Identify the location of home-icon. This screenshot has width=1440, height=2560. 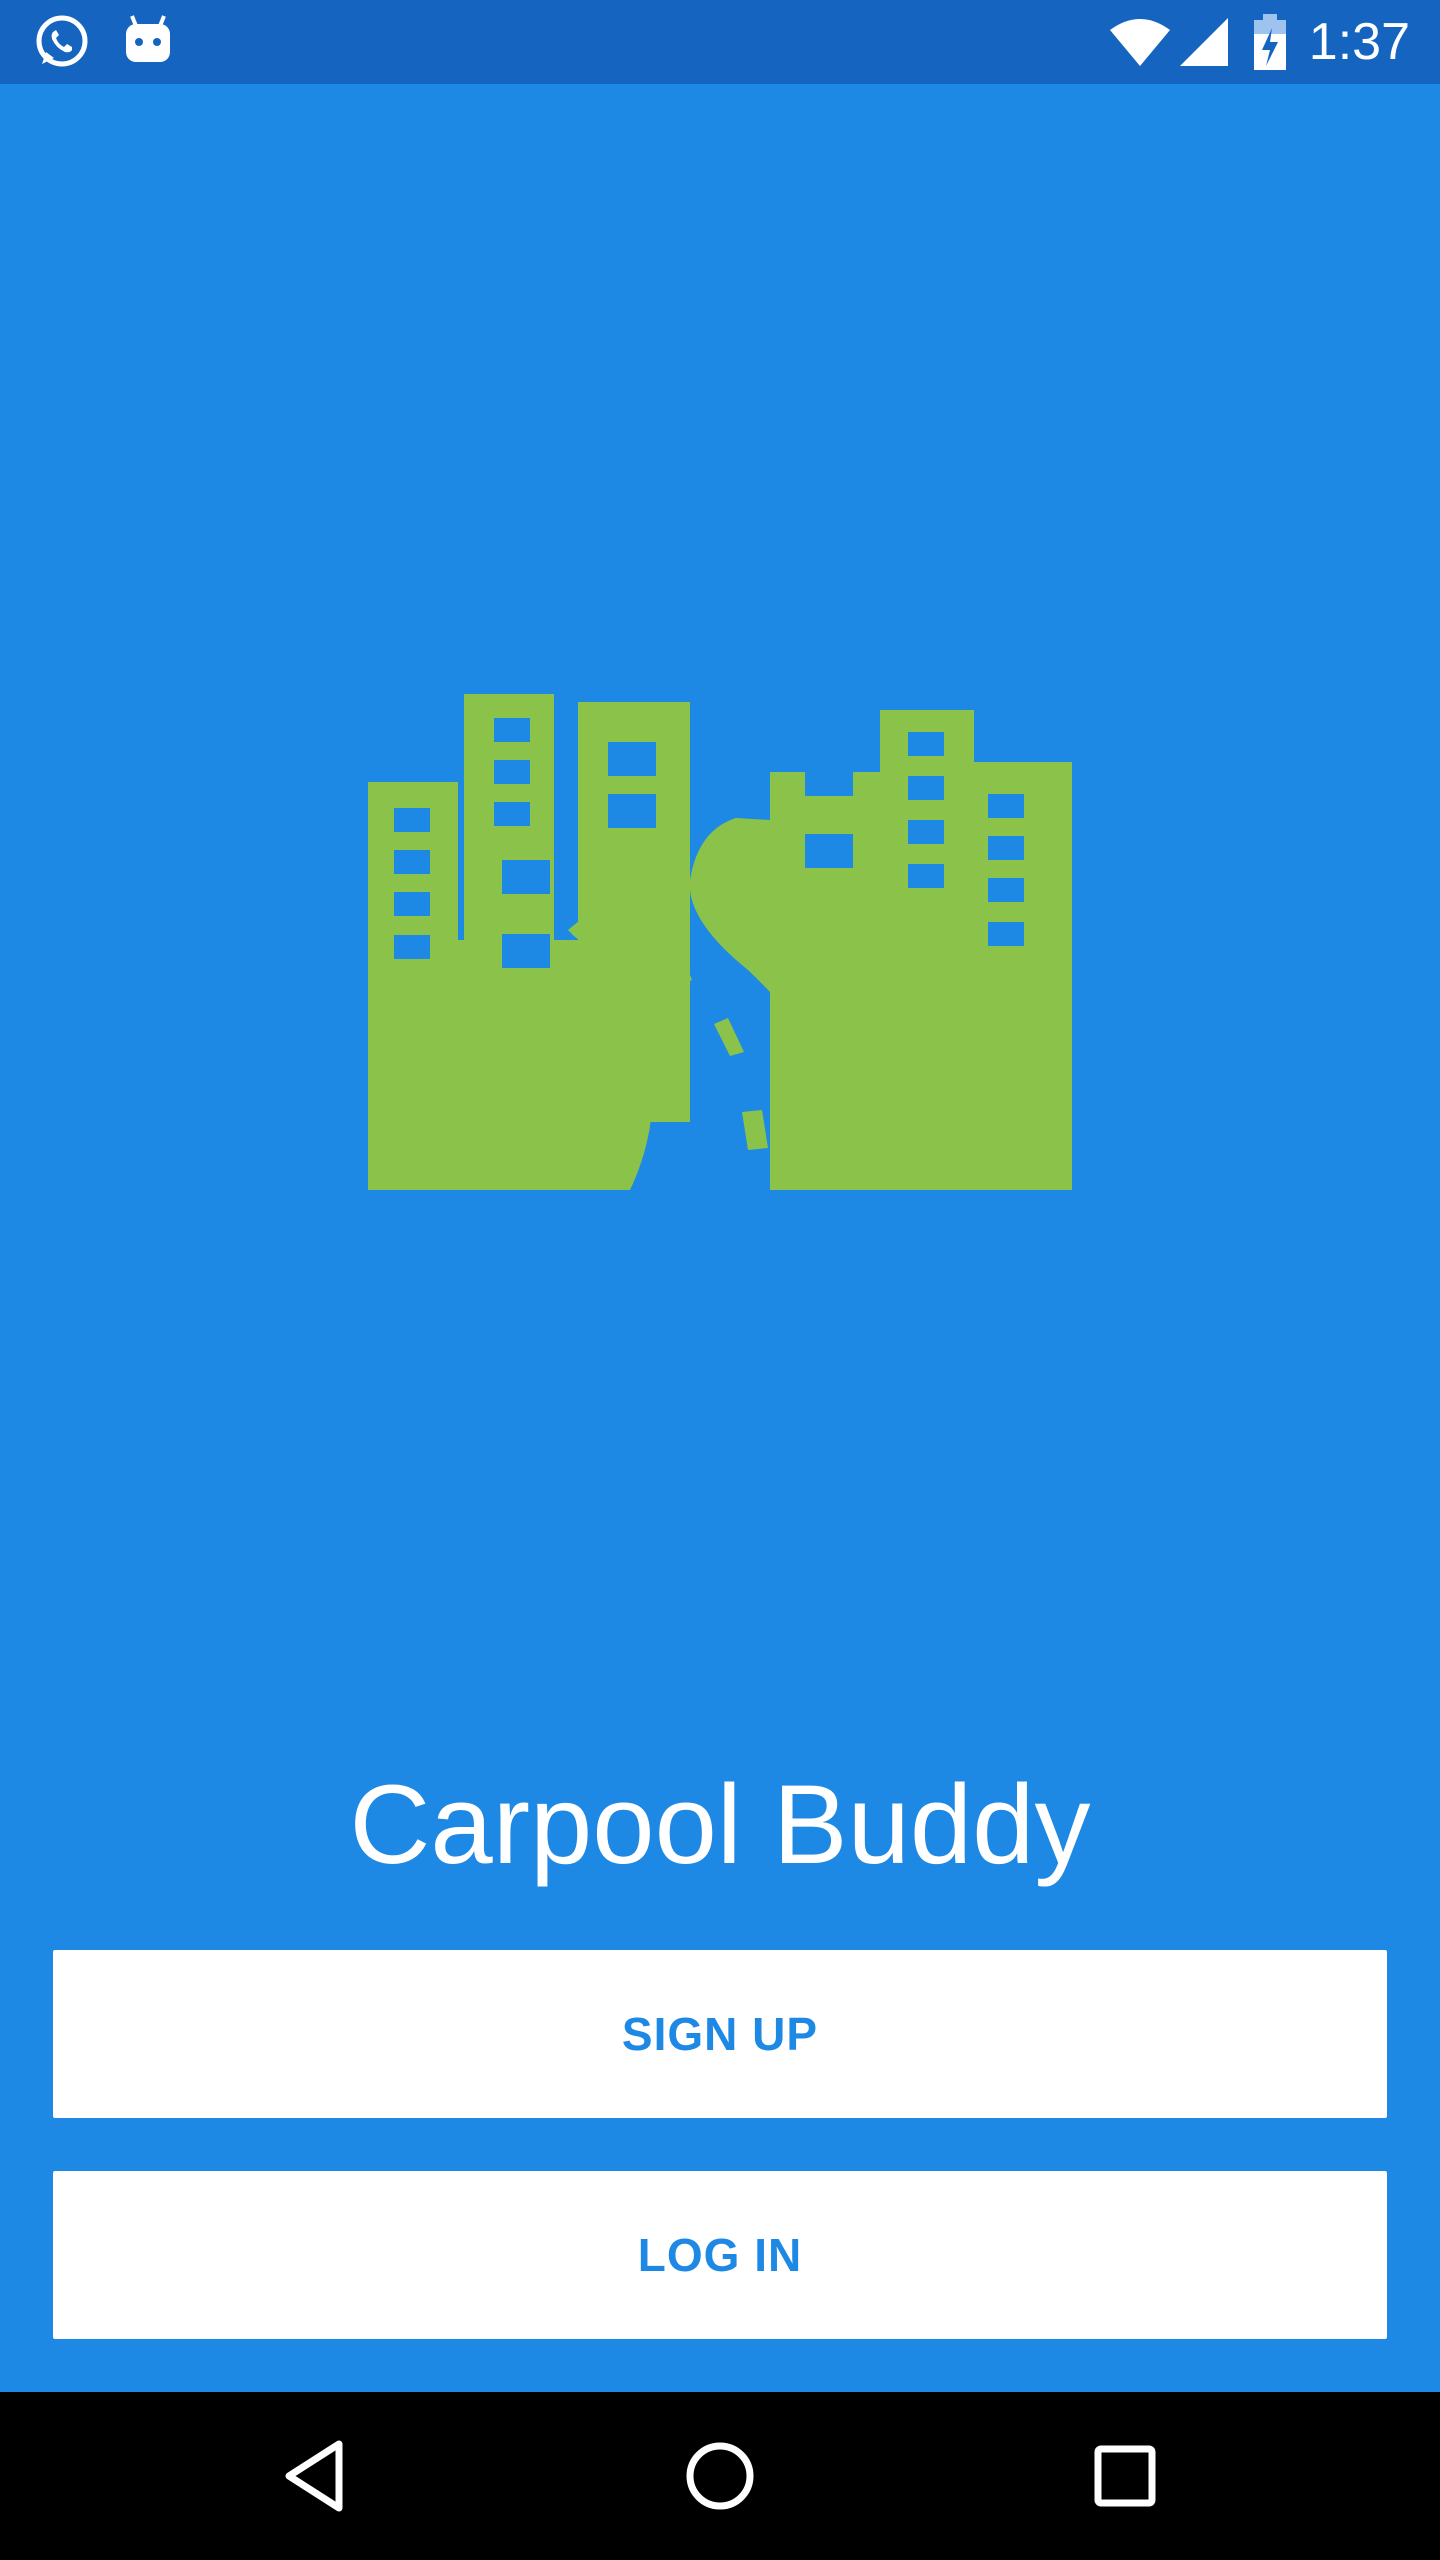
(720, 2476).